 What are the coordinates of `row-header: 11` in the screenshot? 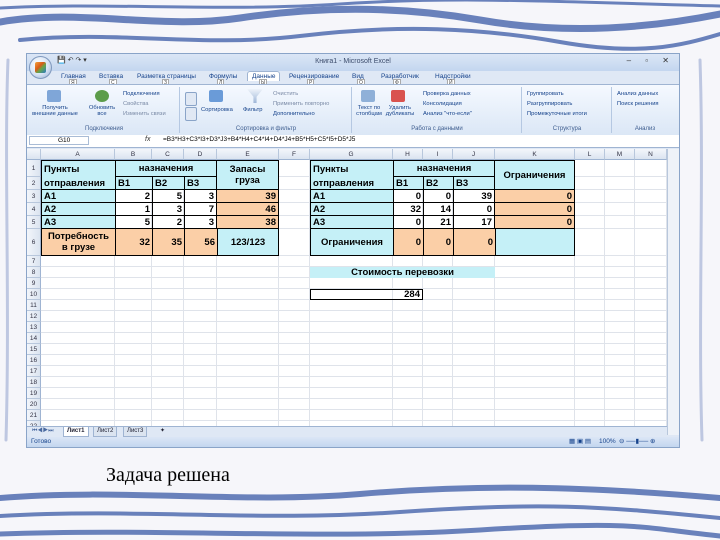 It's located at (34, 305).